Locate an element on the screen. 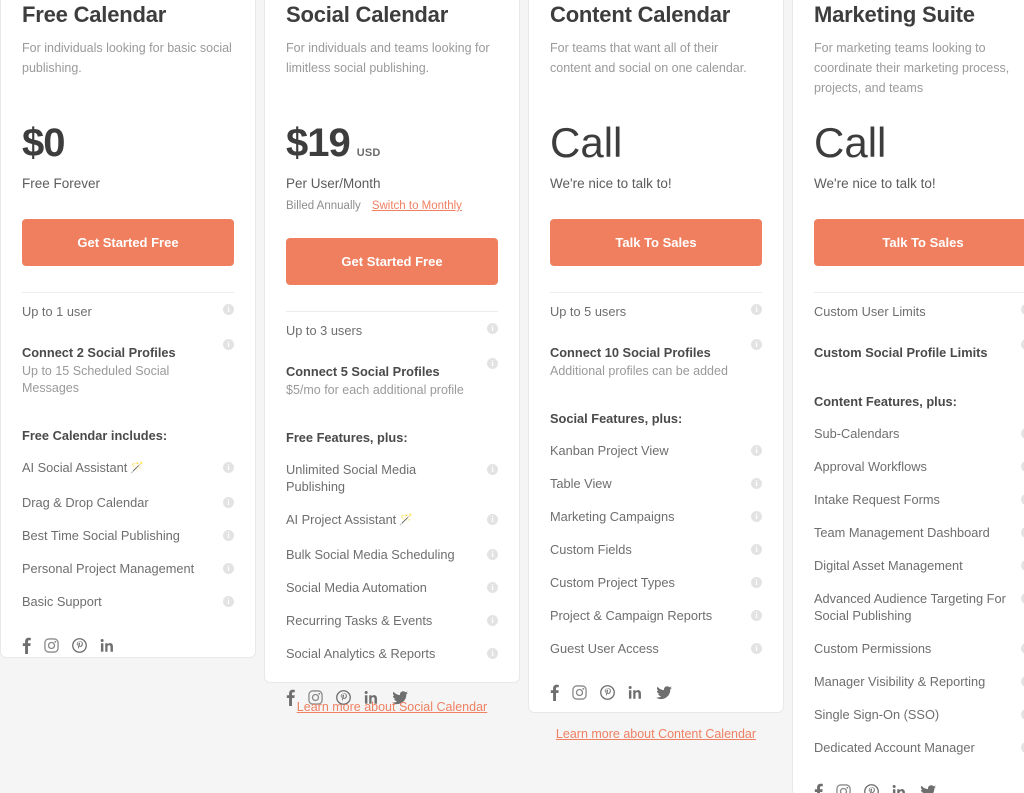 The width and height of the screenshot is (1024, 793). feature-item: Kanban Project View i is located at coordinates (656, 450).